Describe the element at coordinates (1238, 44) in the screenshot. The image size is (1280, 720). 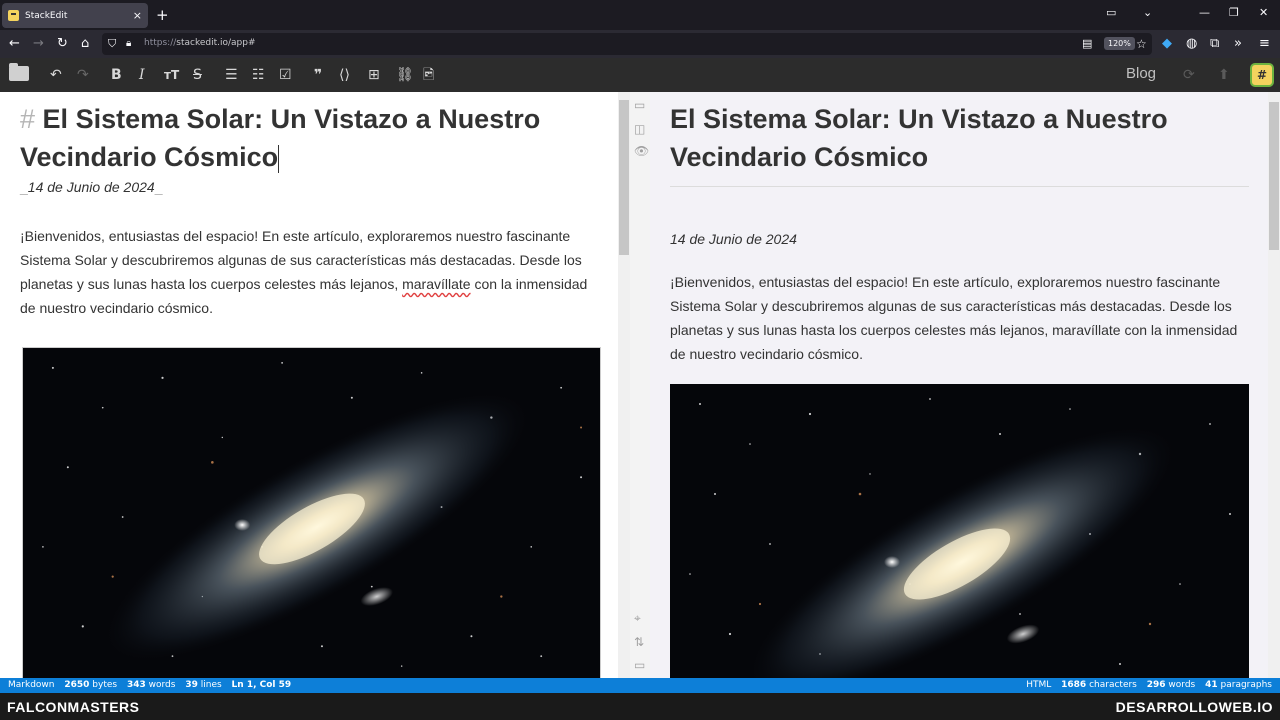
I see `more-tools-chevron-icon: »` at that location.